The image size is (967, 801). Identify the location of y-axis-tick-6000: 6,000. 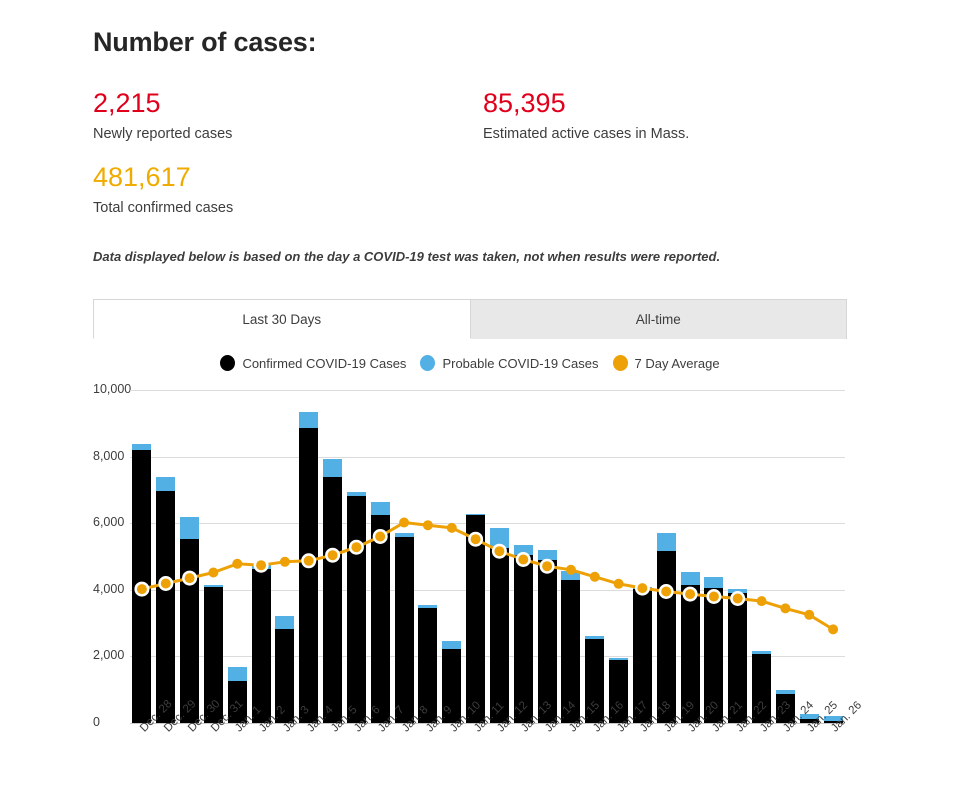
(109, 522).